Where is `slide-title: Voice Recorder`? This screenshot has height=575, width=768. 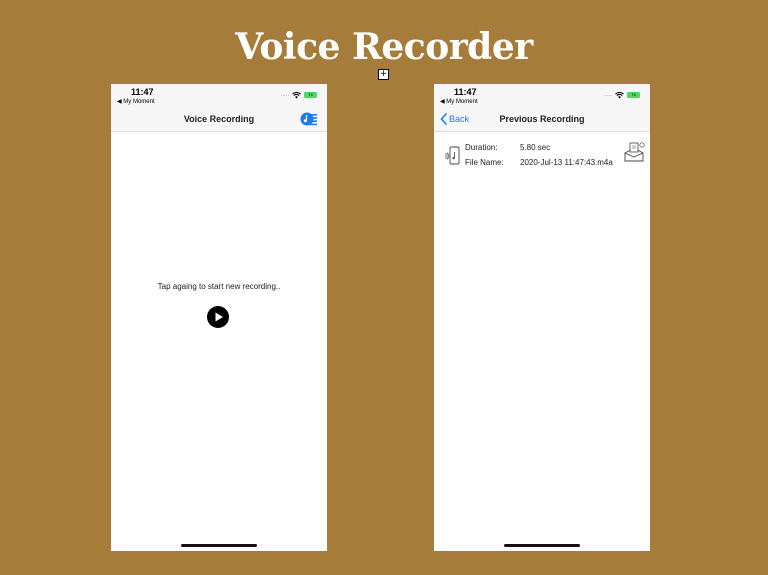 slide-title: Voice Recorder is located at coordinates (384, 47).